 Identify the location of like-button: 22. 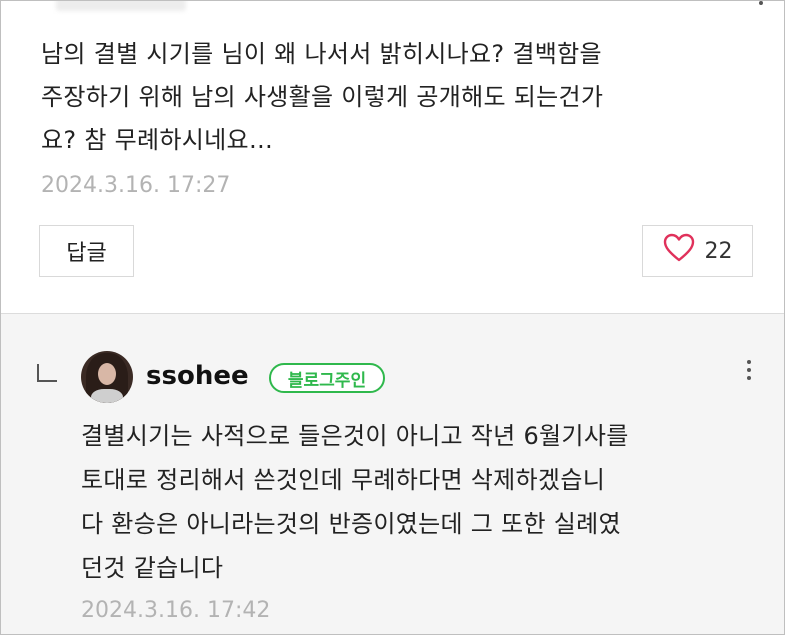
(697, 251).